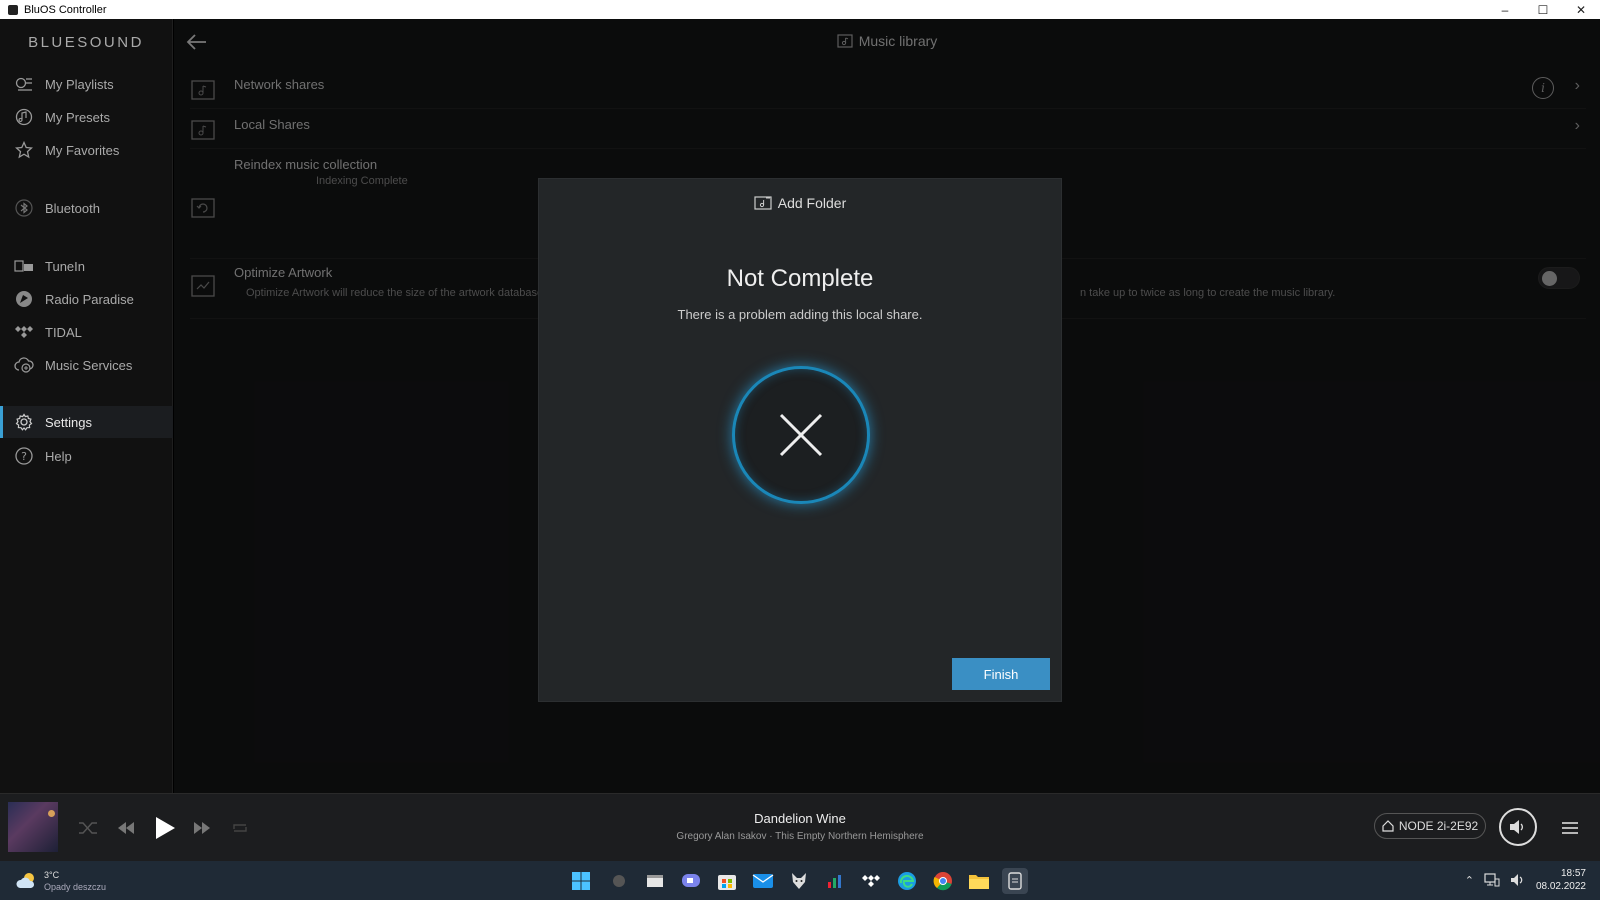 The height and width of the screenshot is (900, 1600). Describe the element at coordinates (1438, 826) in the screenshot. I see `player-name: NODE 2i-2E92` at that location.